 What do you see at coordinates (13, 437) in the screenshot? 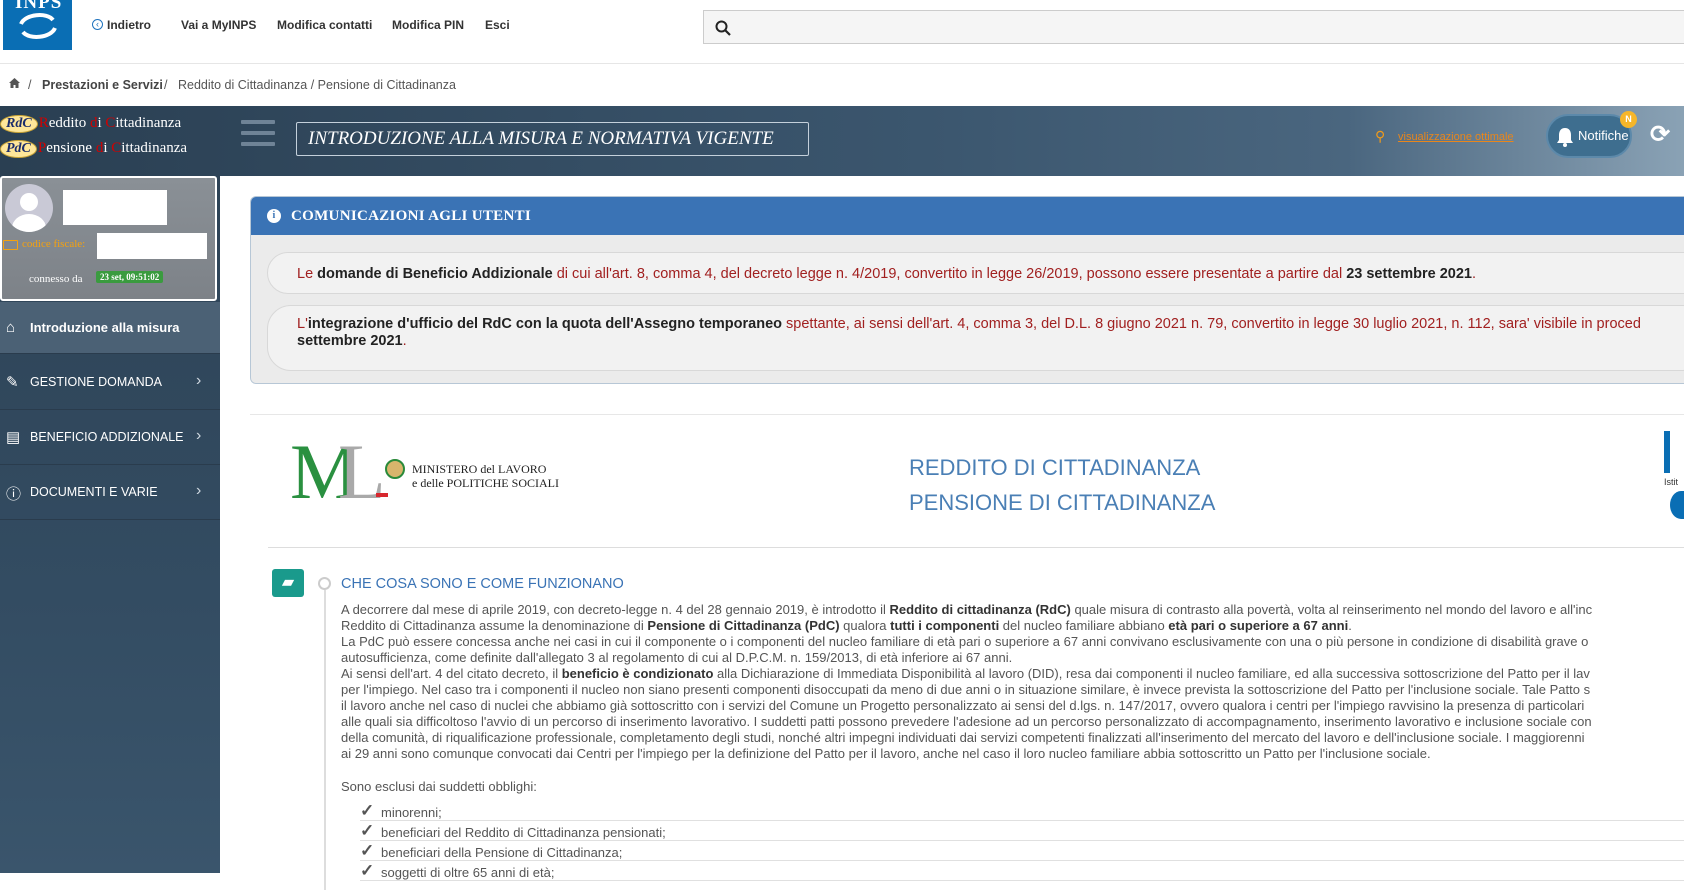
I see `document-icon: ▤` at bounding box center [13, 437].